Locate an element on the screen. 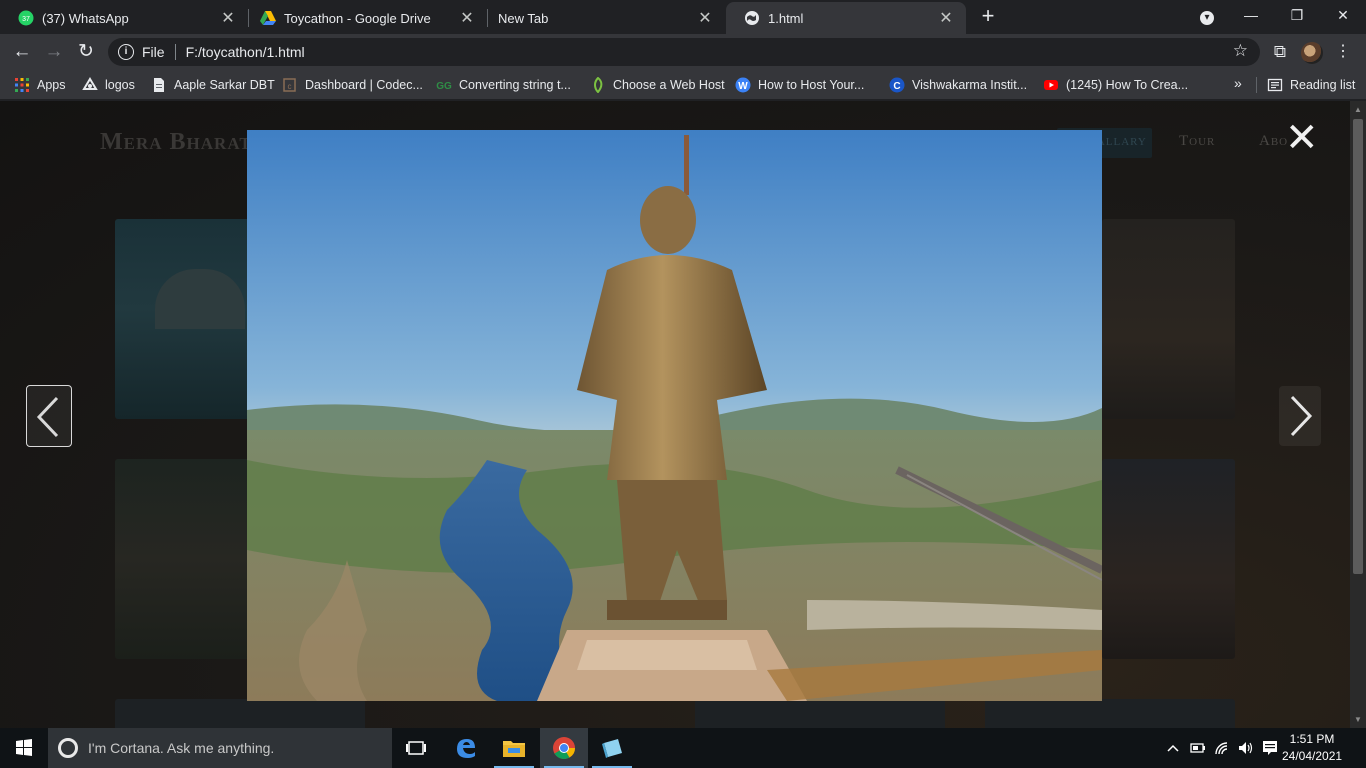  bookmark-logos: logos is located at coordinates (108, 85).